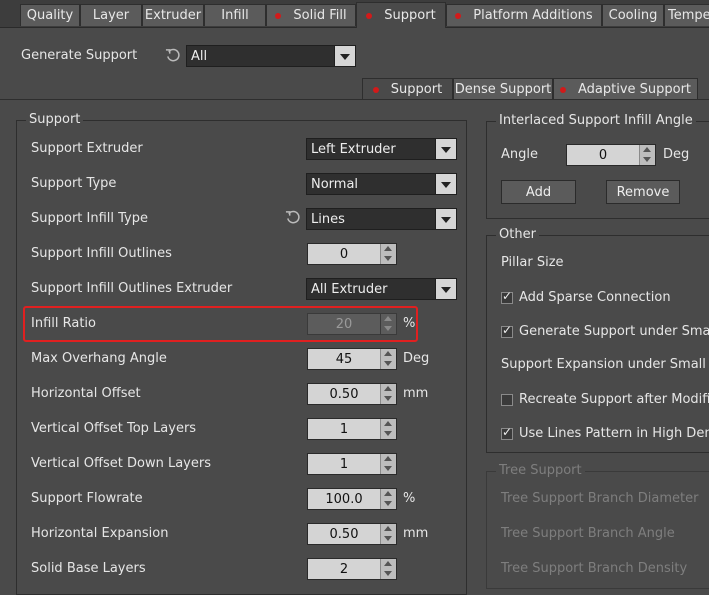 The height and width of the screenshot is (595, 709). Describe the element at coordinates (87, 498) in the screenshot. I see `support-flowrate-label: Support Flowrate` at that location.